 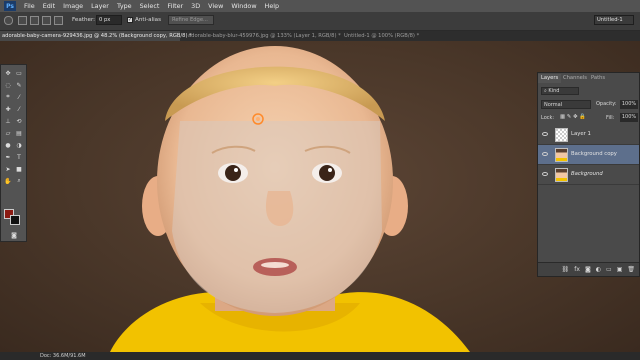 I want to click on workspace-select: Untitled-1, so click(x=614, y=20).